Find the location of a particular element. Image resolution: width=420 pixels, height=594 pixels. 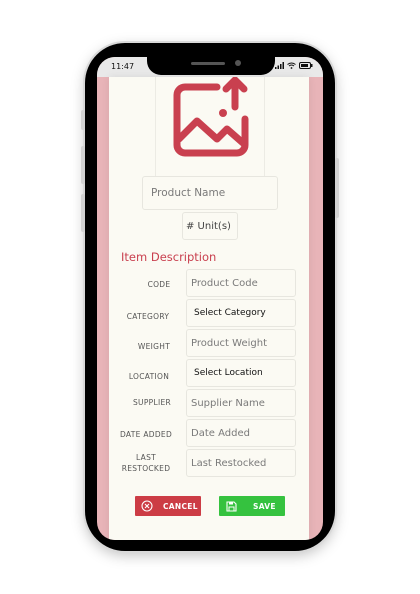

cancel-x-icon is located at coordinates (147, 506).